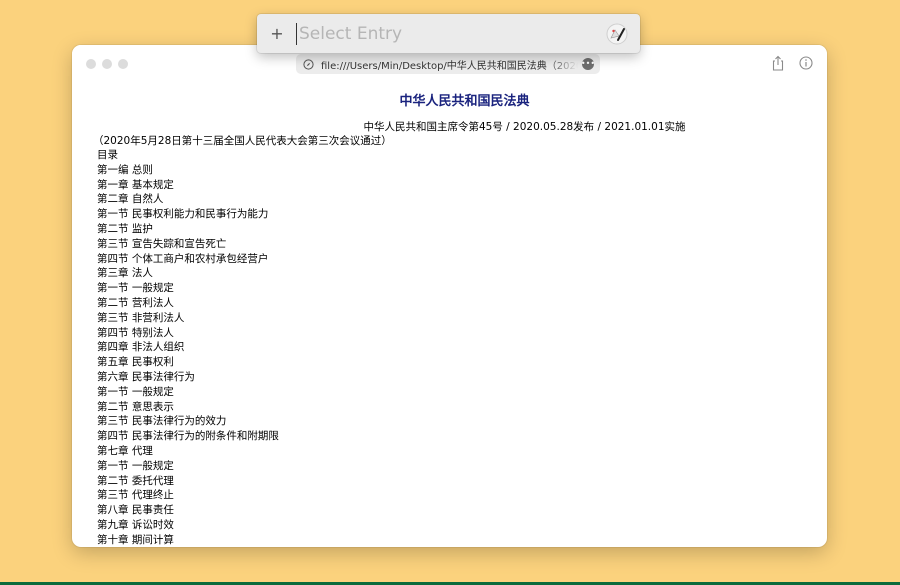 This screenshot has height=585, width=900. What do you see at coordinates (778, 63) in the screenshot?
I see `share-icon` at bounding box center [778, 63].